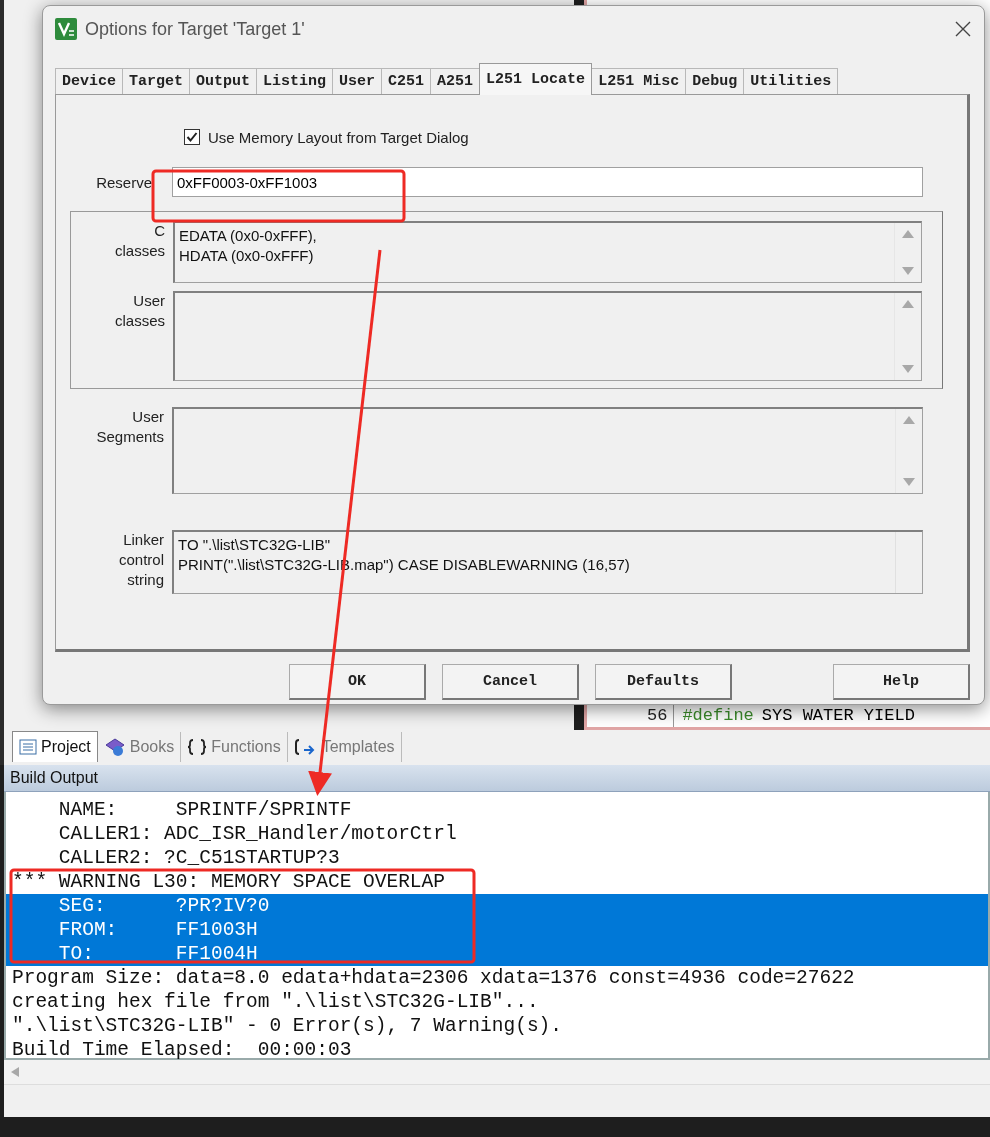 This screenshot has width=990, height=1137. Describe the element at coordinates (838, 716) in the screenshot. I see `code-text: SYS WATER YIELD` at that location.